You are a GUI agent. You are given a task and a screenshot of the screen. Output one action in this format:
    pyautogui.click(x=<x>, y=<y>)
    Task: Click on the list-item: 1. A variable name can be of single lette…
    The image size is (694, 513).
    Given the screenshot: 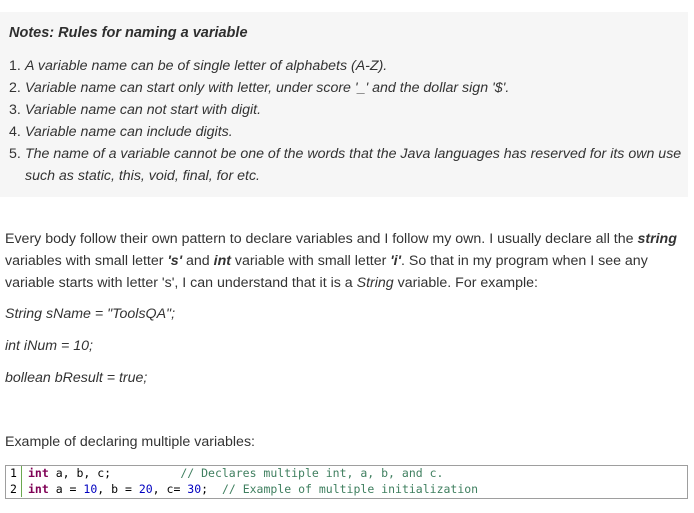 What is the action you would take?
    pyautogui.click(x=198, y=66)
    